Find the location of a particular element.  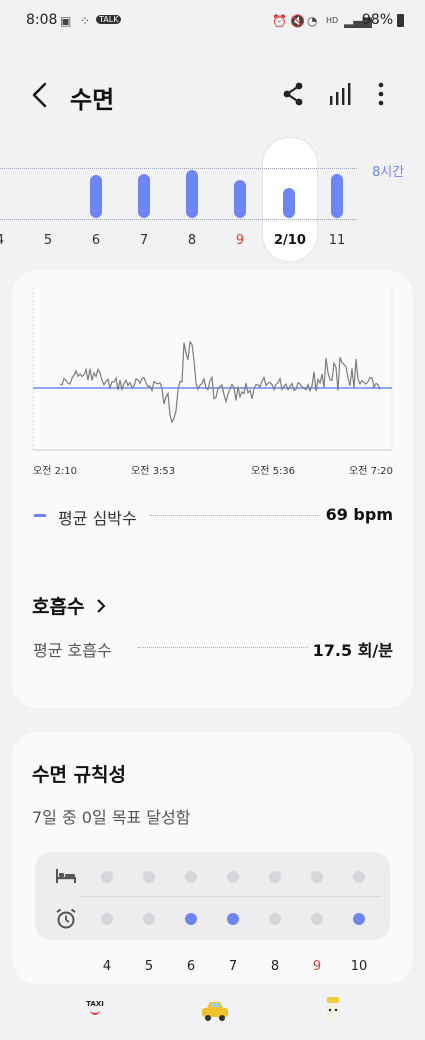

x-tick-2: 오전 3:53 is located at coordinates (153, 471).